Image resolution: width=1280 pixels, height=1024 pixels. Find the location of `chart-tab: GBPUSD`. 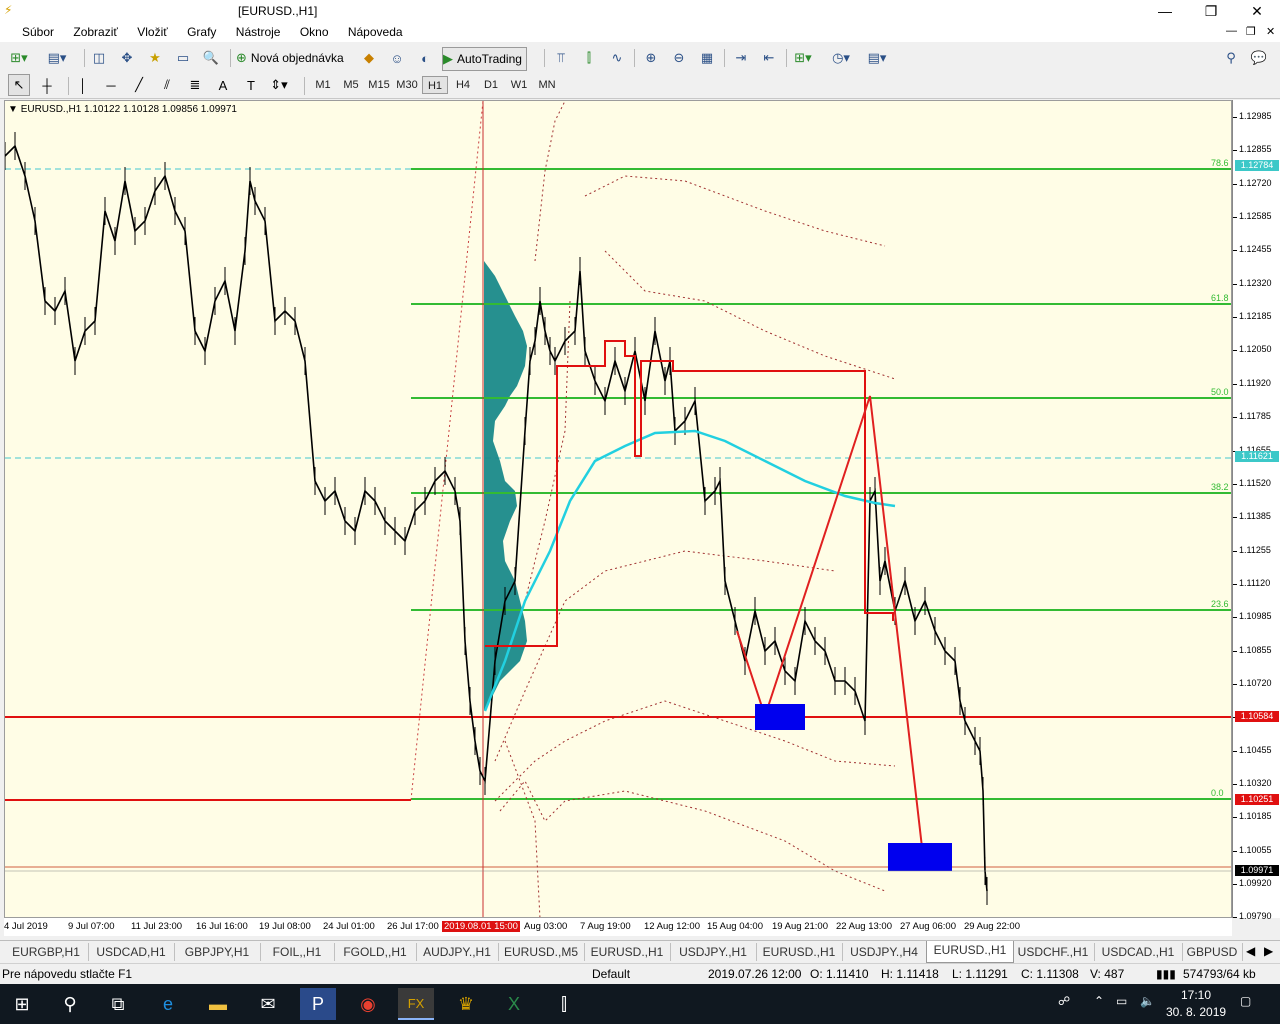

chart-tab: GBPUSD is located at coordinates (1212, 952).